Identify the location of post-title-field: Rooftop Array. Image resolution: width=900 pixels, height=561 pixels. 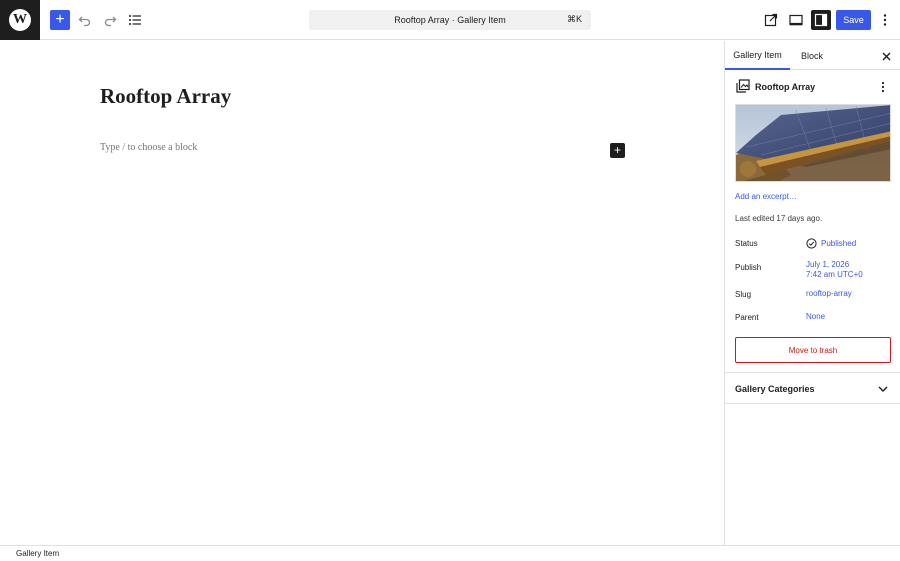
(165, 96).